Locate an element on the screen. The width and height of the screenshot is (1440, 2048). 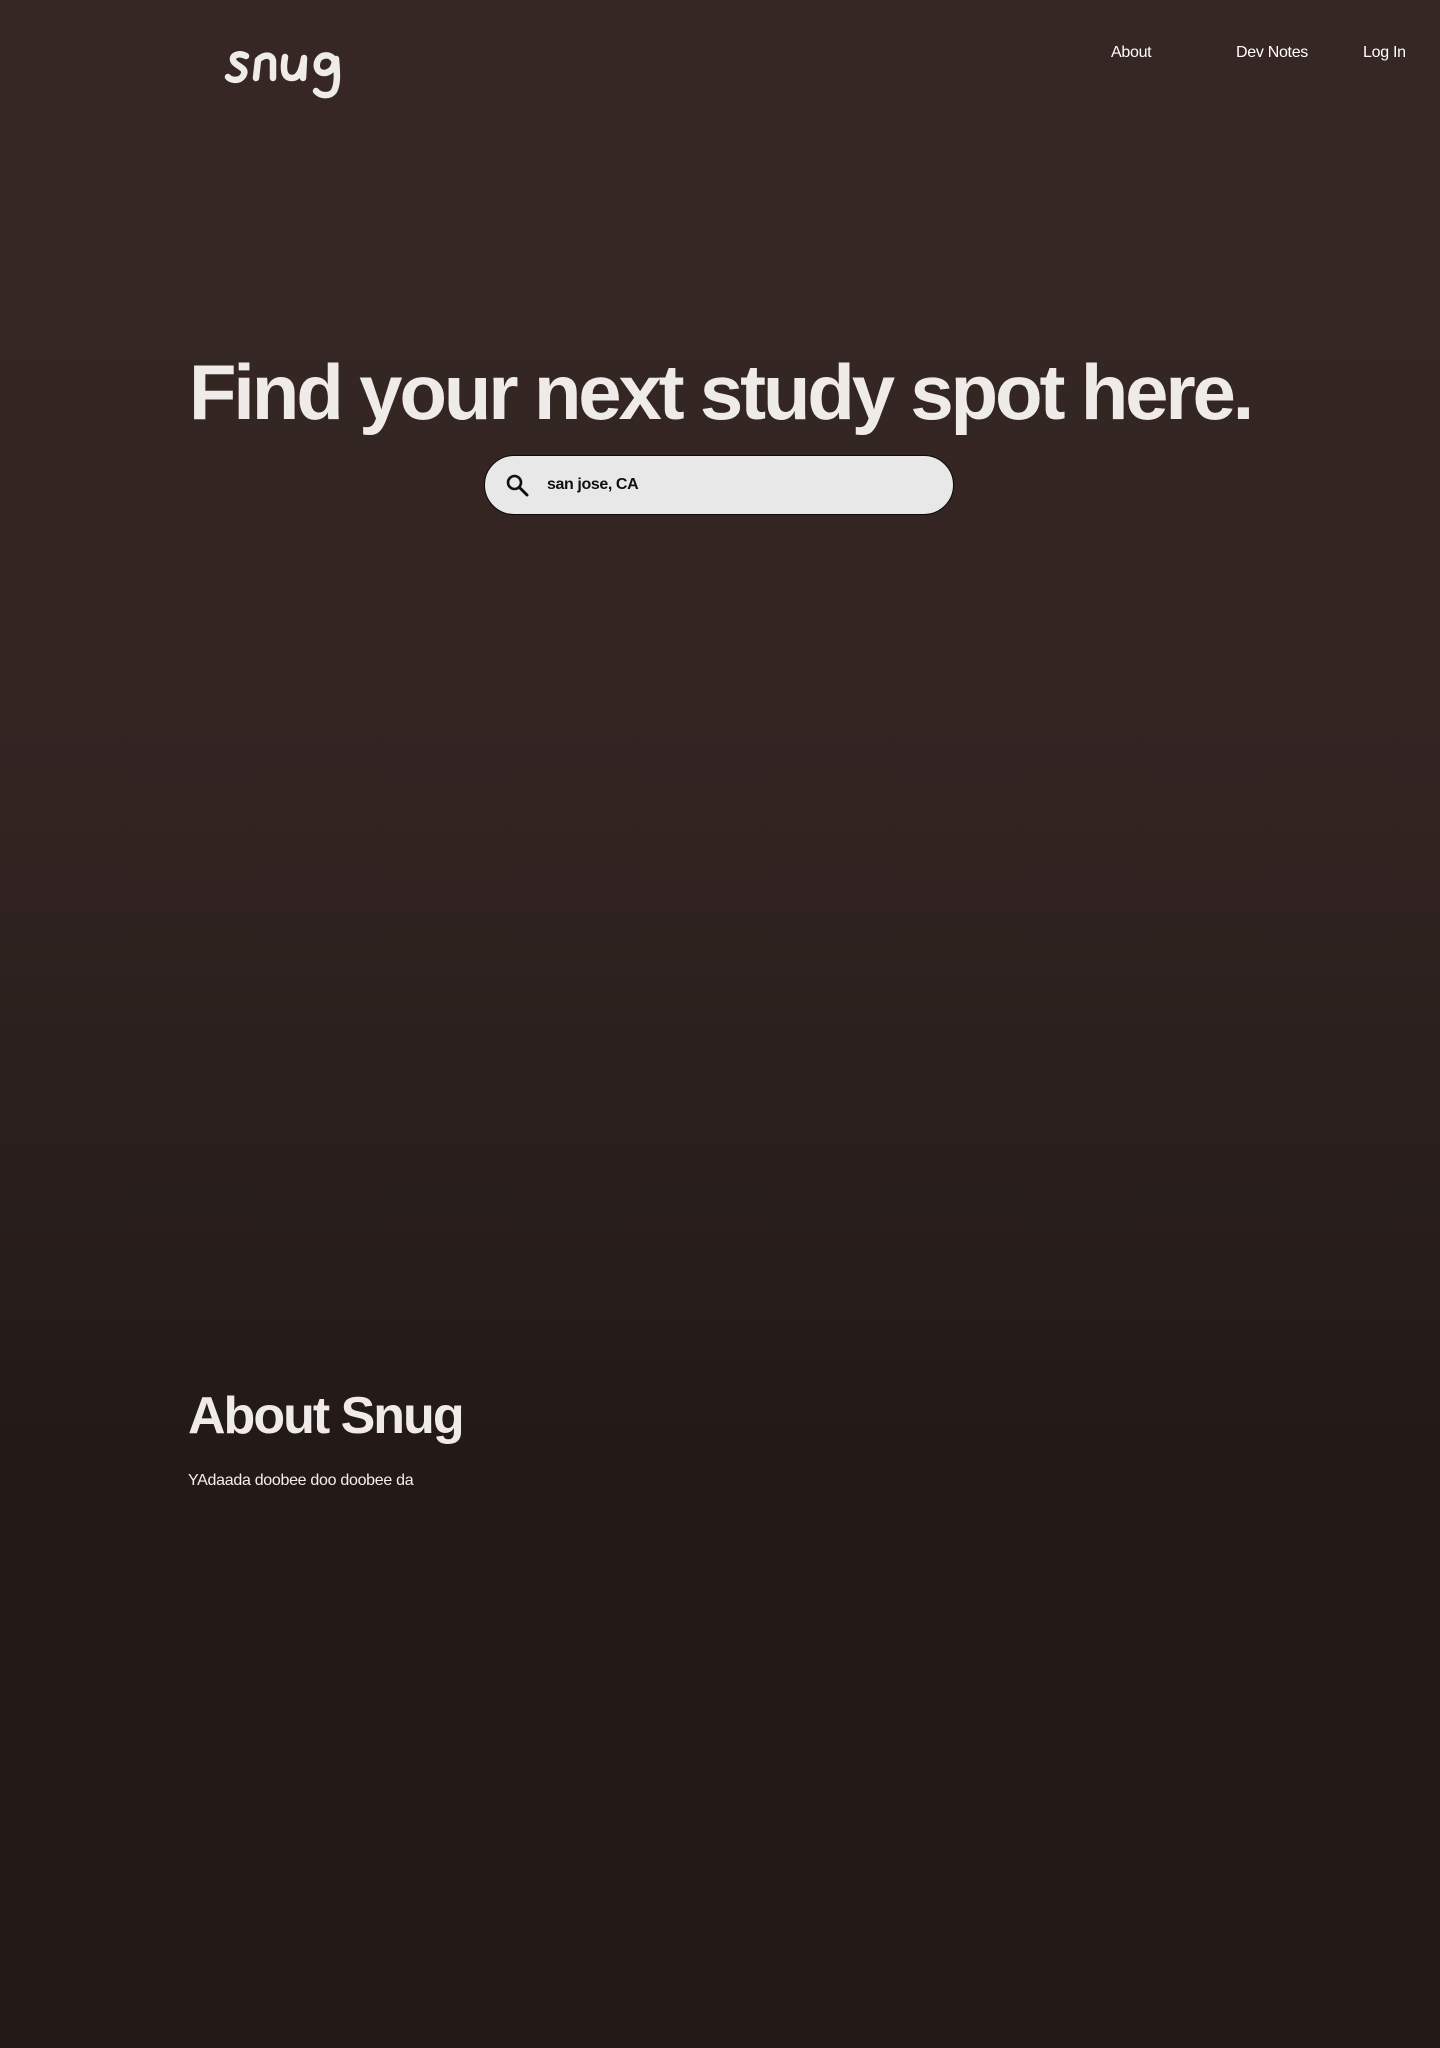
snug-logo is located at coordinates (289, 65).